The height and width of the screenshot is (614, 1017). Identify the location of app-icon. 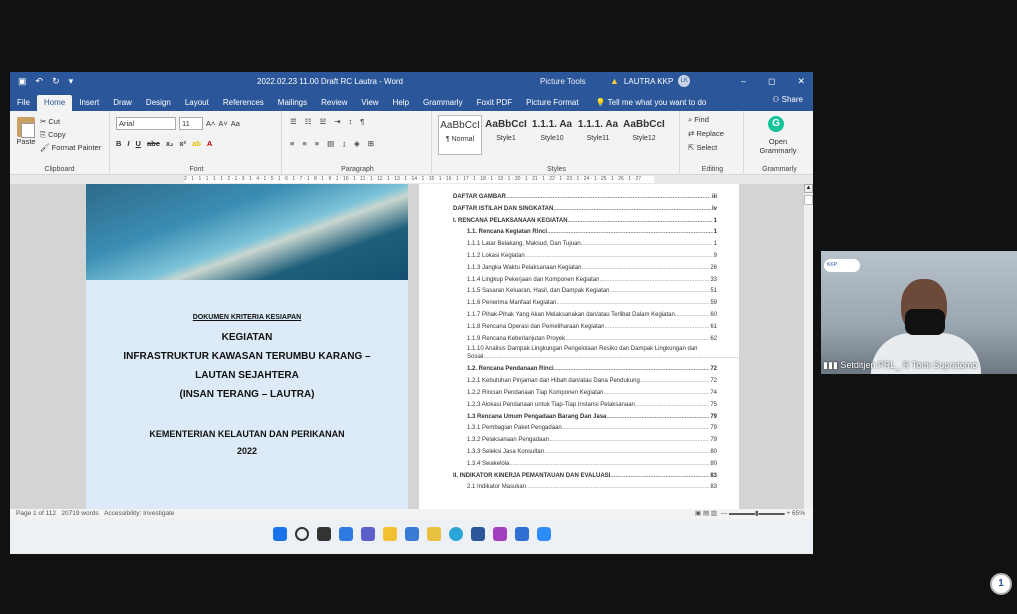
(521, 534).